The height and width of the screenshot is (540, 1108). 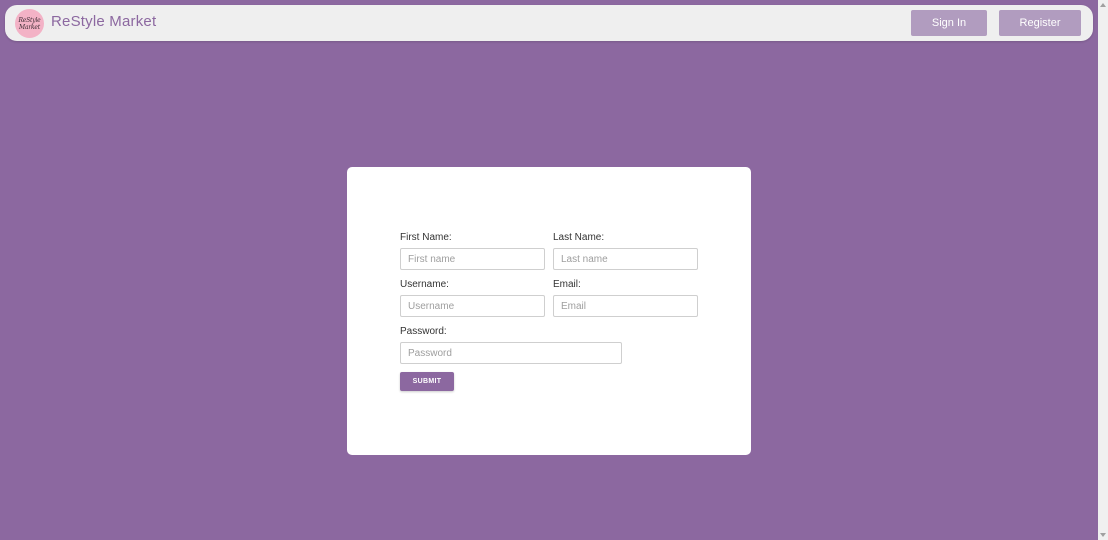 I want to click on password-input, so click(x=511, y=353).